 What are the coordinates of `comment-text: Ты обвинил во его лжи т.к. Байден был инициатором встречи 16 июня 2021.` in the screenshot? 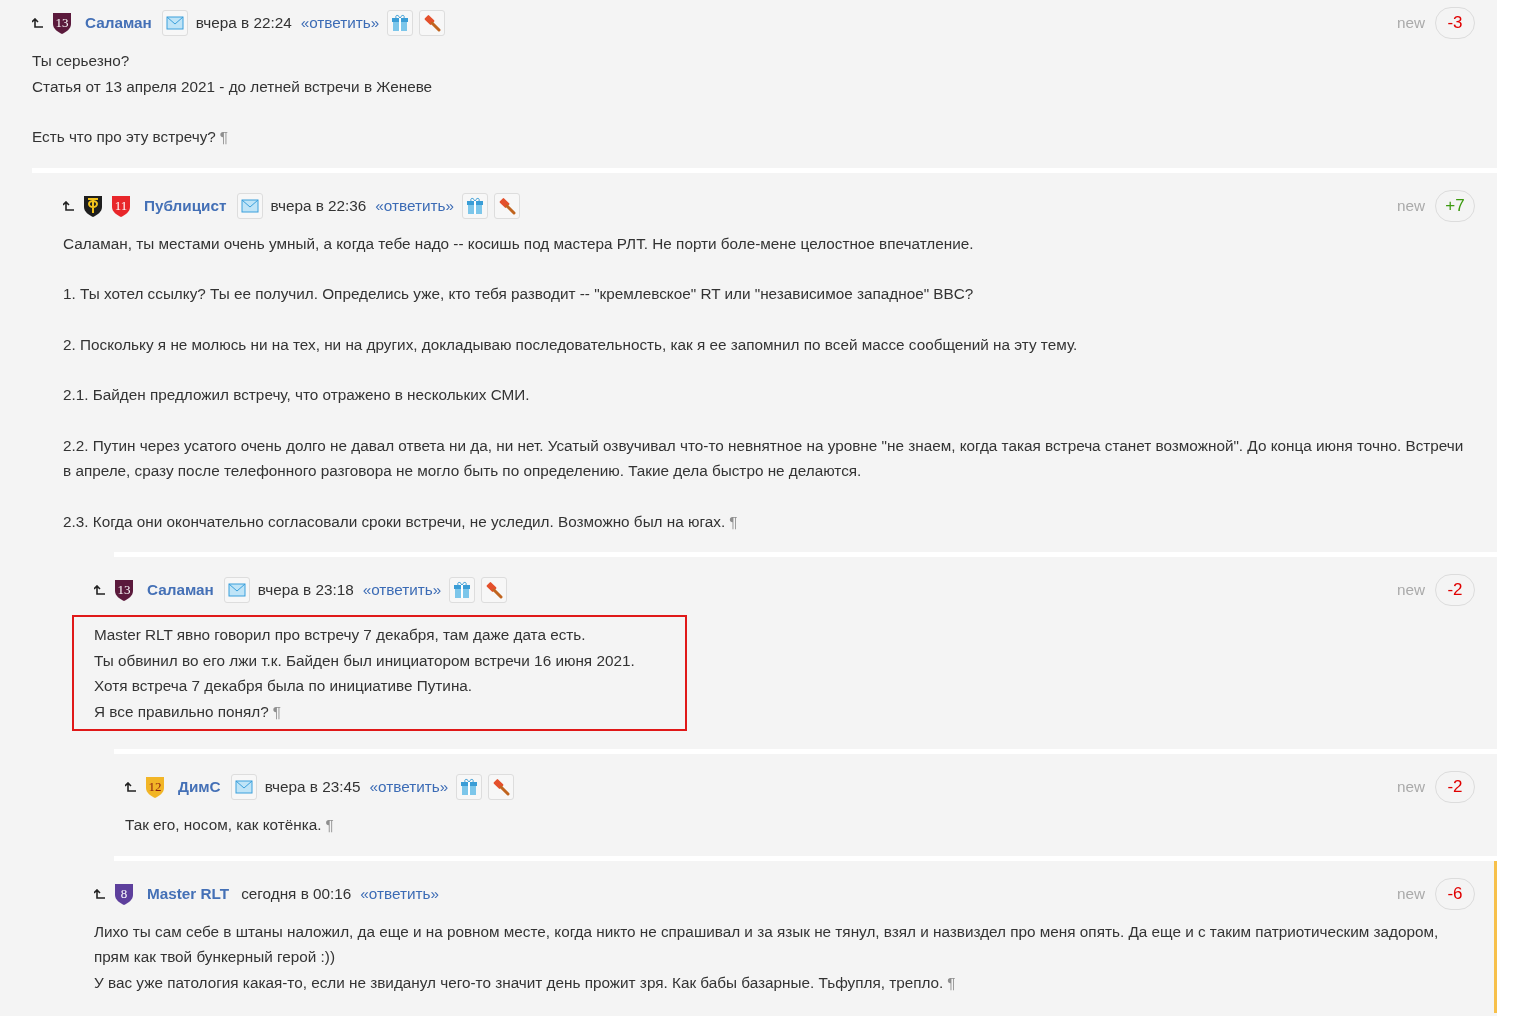 It's located at (364, 660).